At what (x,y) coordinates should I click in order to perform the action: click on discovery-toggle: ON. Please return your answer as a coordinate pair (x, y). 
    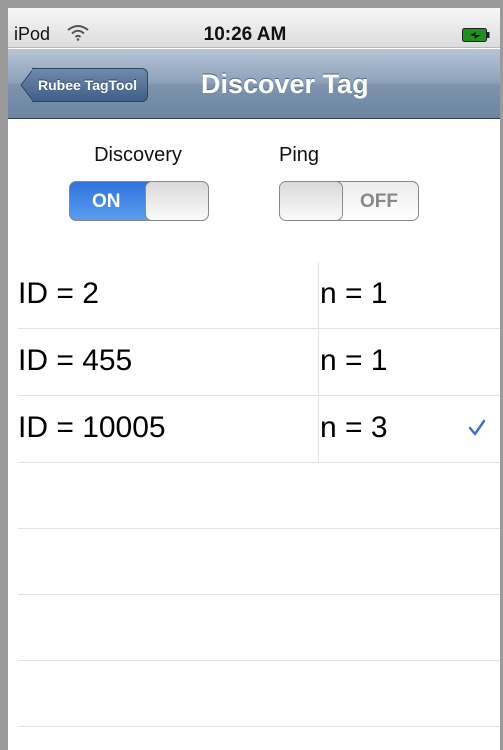
    Looking at the image, I should click on (139, 201).